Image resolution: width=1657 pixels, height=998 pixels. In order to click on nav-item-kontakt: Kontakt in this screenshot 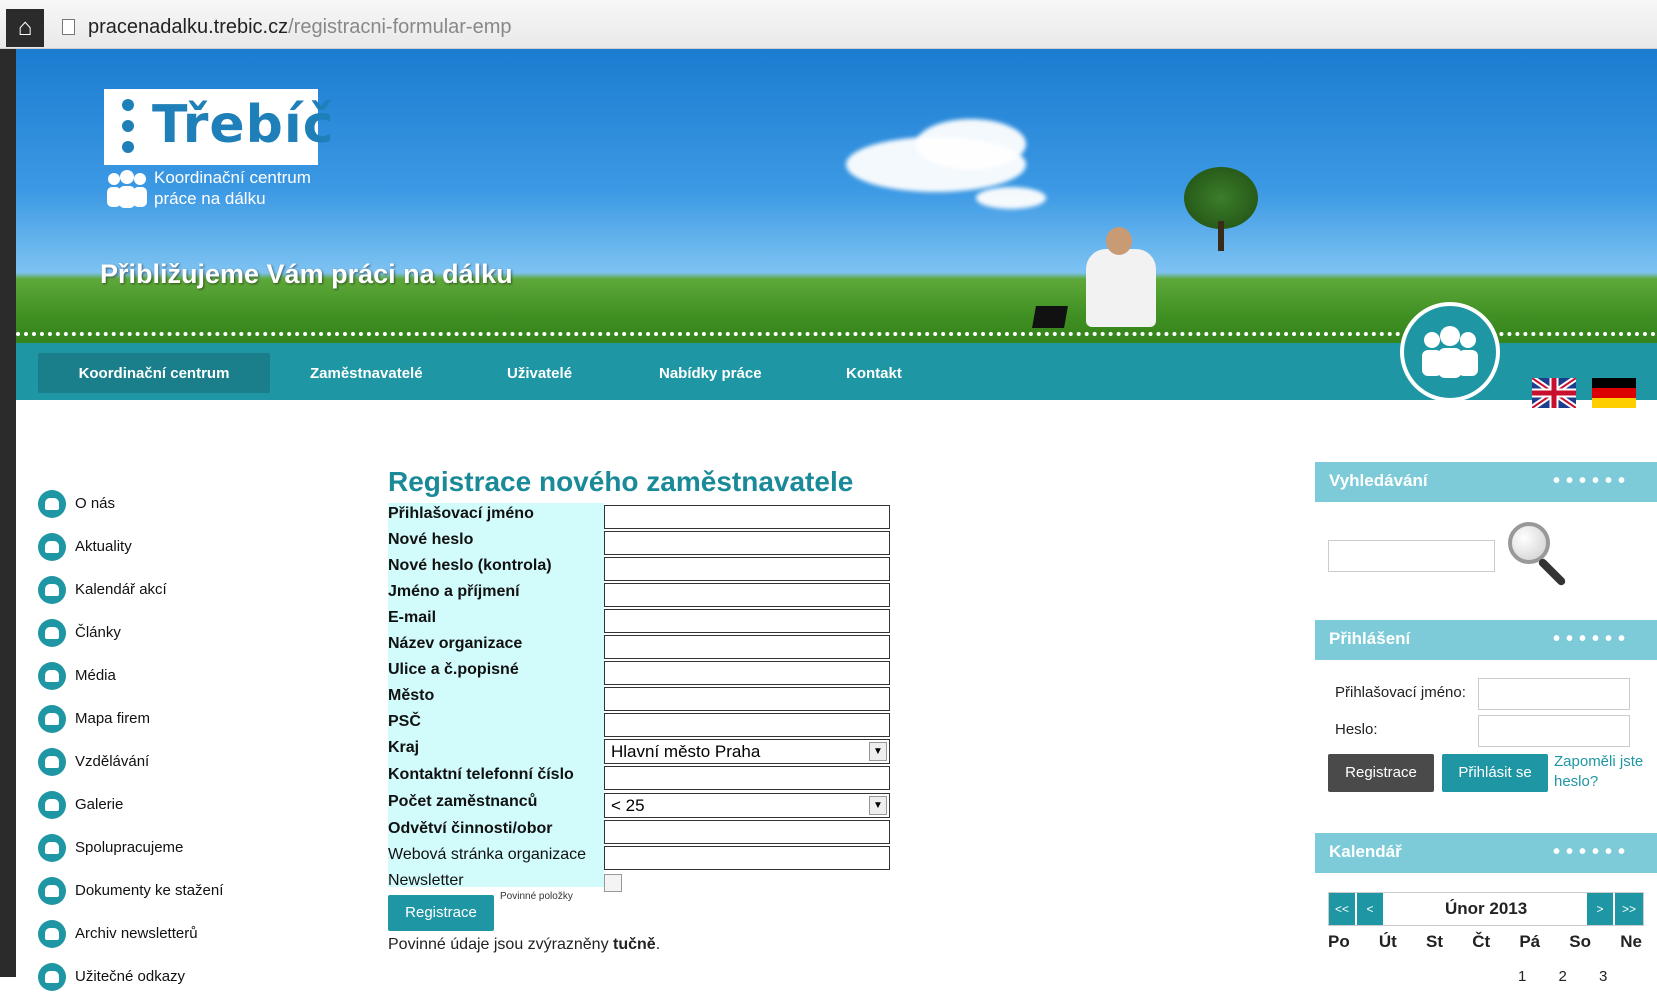, I will do `click(874, 371)`.